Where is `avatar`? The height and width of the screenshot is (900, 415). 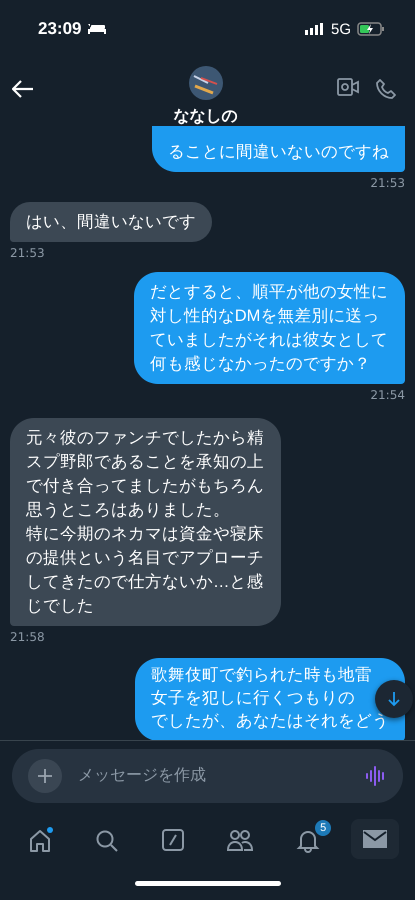
avatar is located at coordinates (205, 83).